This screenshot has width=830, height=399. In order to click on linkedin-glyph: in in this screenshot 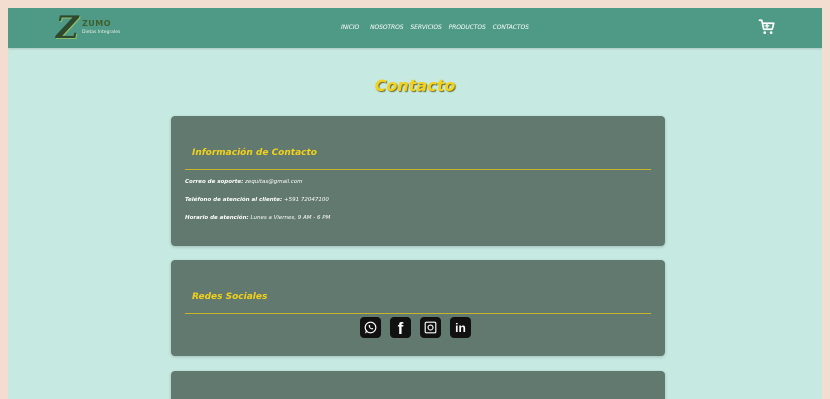, I will do `click(460, 327)`.